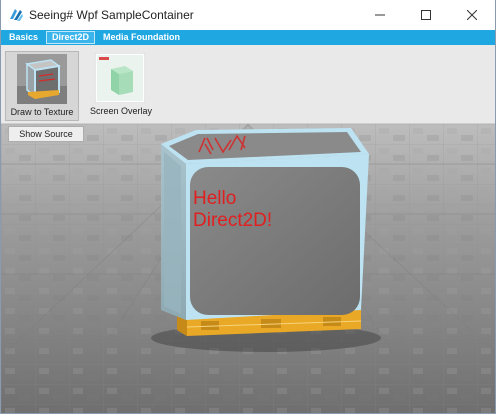 This screenshot has height=414, width=496. What do you see at coordinates (111, 15) in the screenshot?
I see `window-title: Seeing# Wpf SampleContainer` at bounding box center [111, 15].